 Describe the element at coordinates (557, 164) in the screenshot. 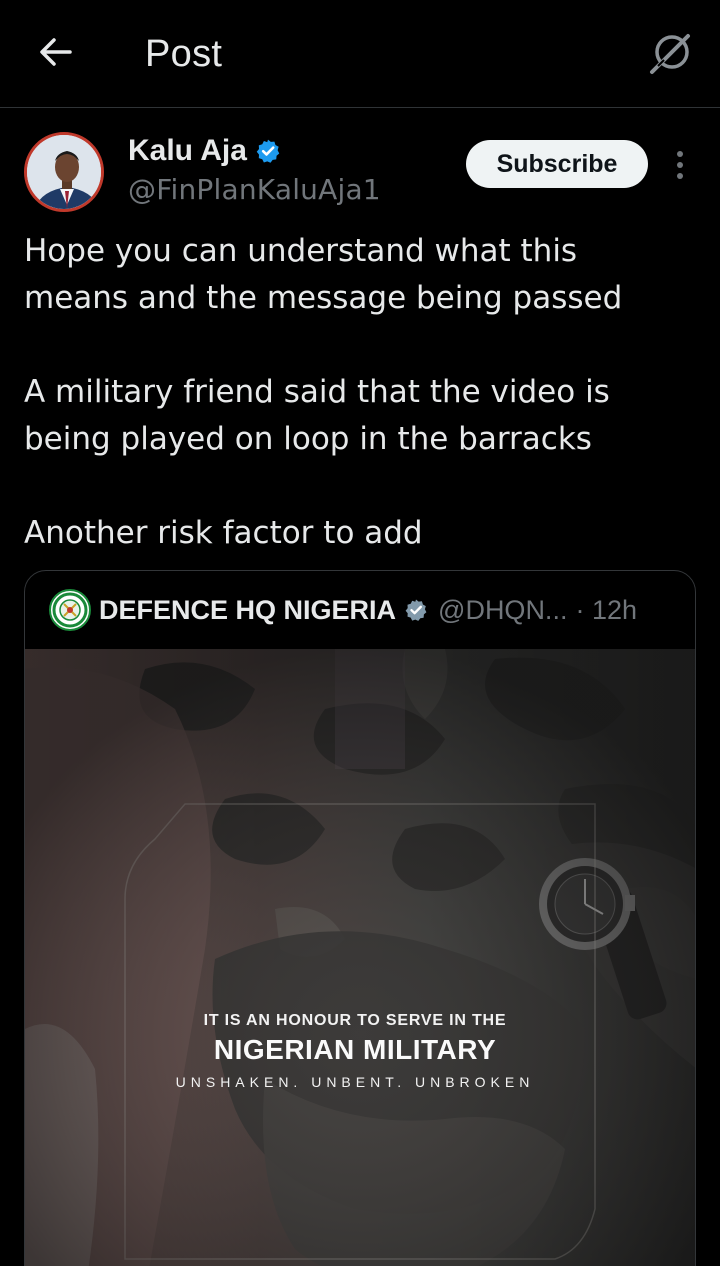

I see `subscribe-button: Subscribe` at that location.